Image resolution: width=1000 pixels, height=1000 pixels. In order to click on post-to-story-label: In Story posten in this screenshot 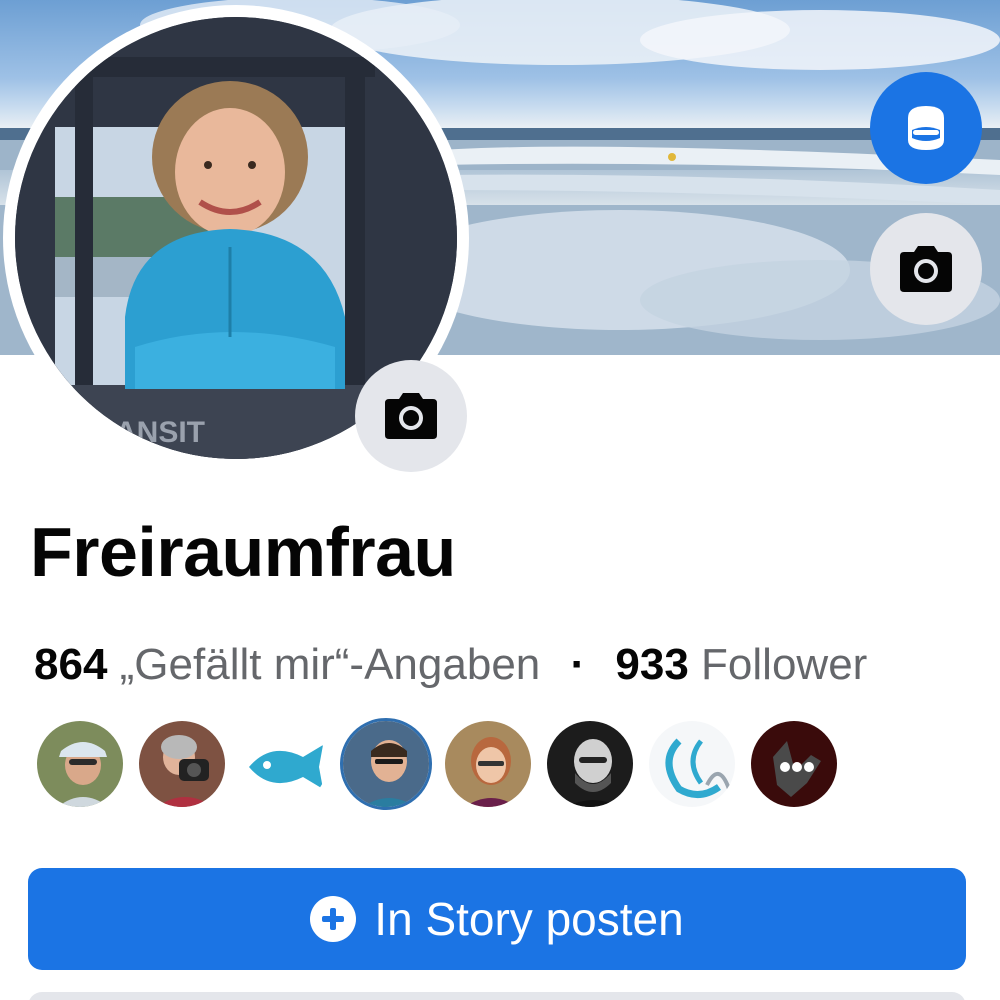, I will do `click(529, 919)`.